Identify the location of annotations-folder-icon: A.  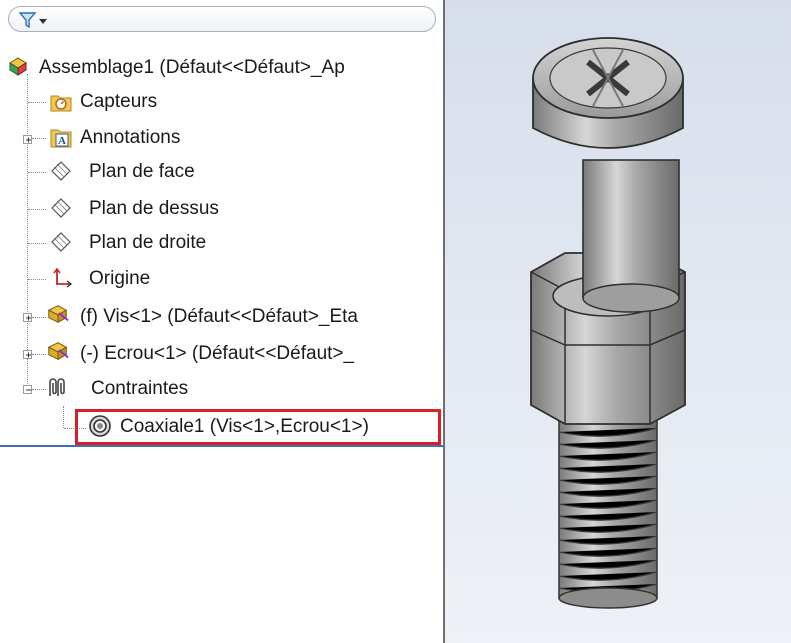
(61, 138).